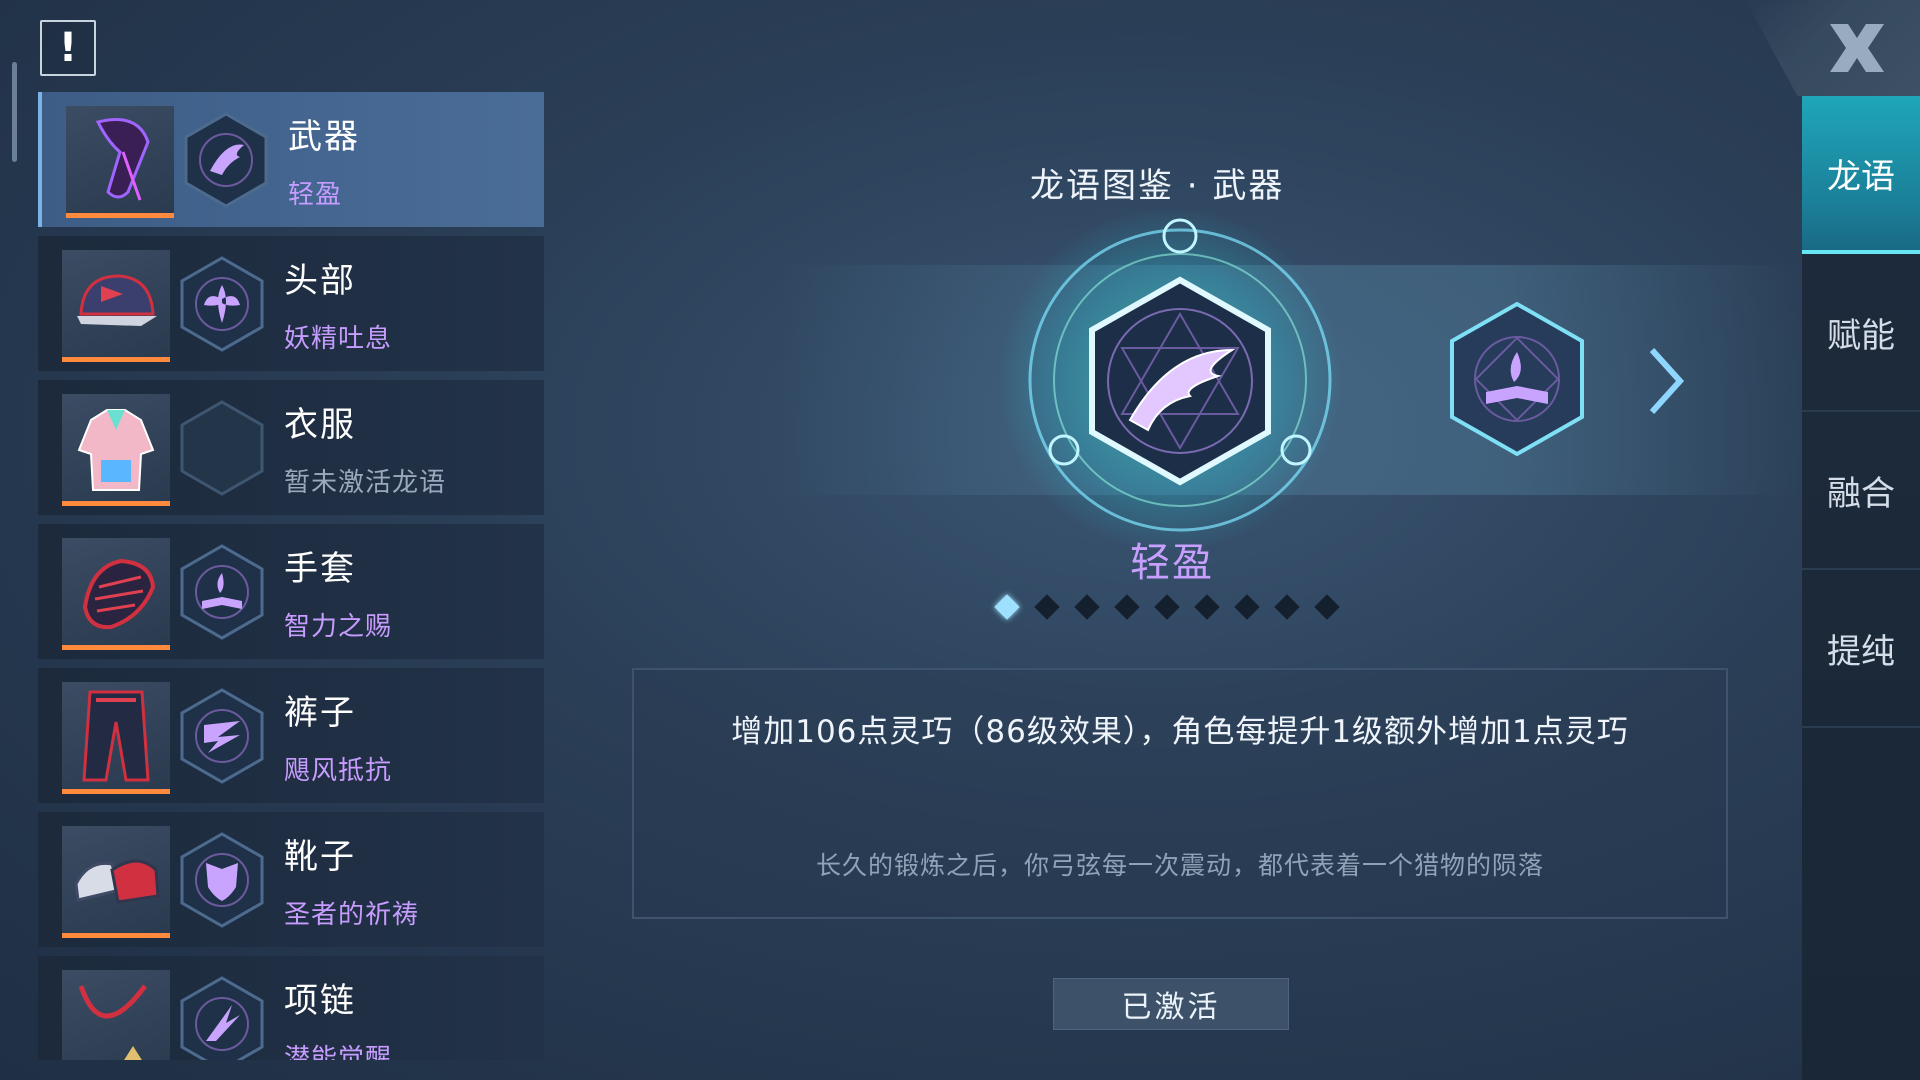 The height and width of the screenshot is (1080, 1920). Describe the element at coordinates (291, 735) in the screenshot. I see `equipment-item-pants: 裤子 飓风抵抗` at that location.